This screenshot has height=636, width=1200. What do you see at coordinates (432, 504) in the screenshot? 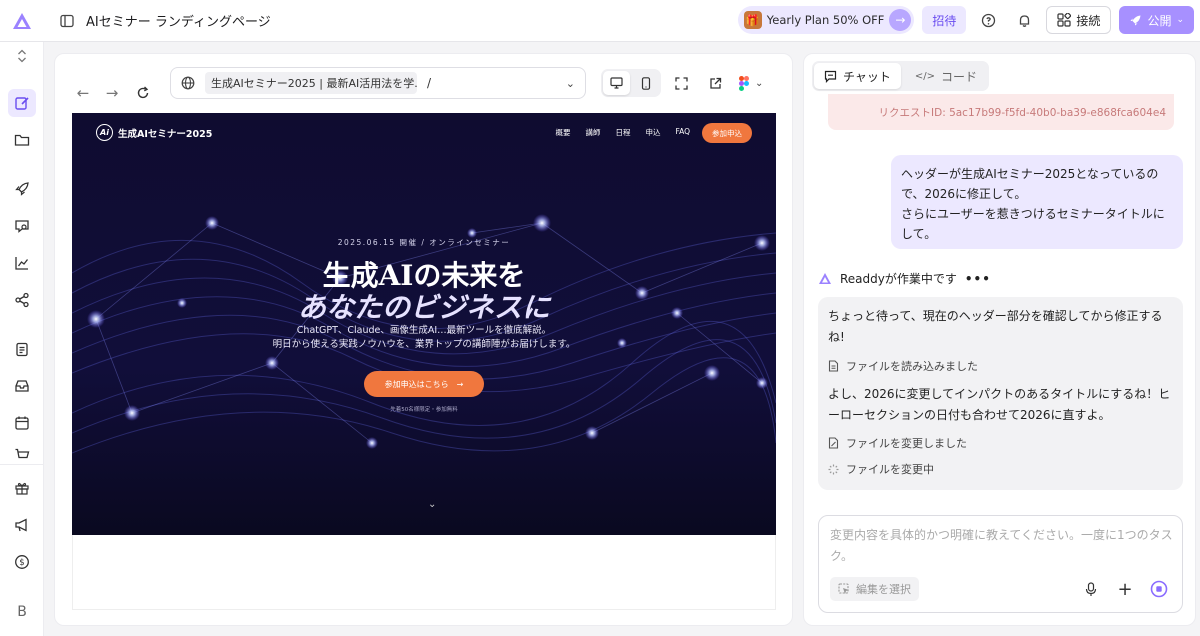
I see `scroll-down-icon: ⌄` at bounding box center [432, 504].